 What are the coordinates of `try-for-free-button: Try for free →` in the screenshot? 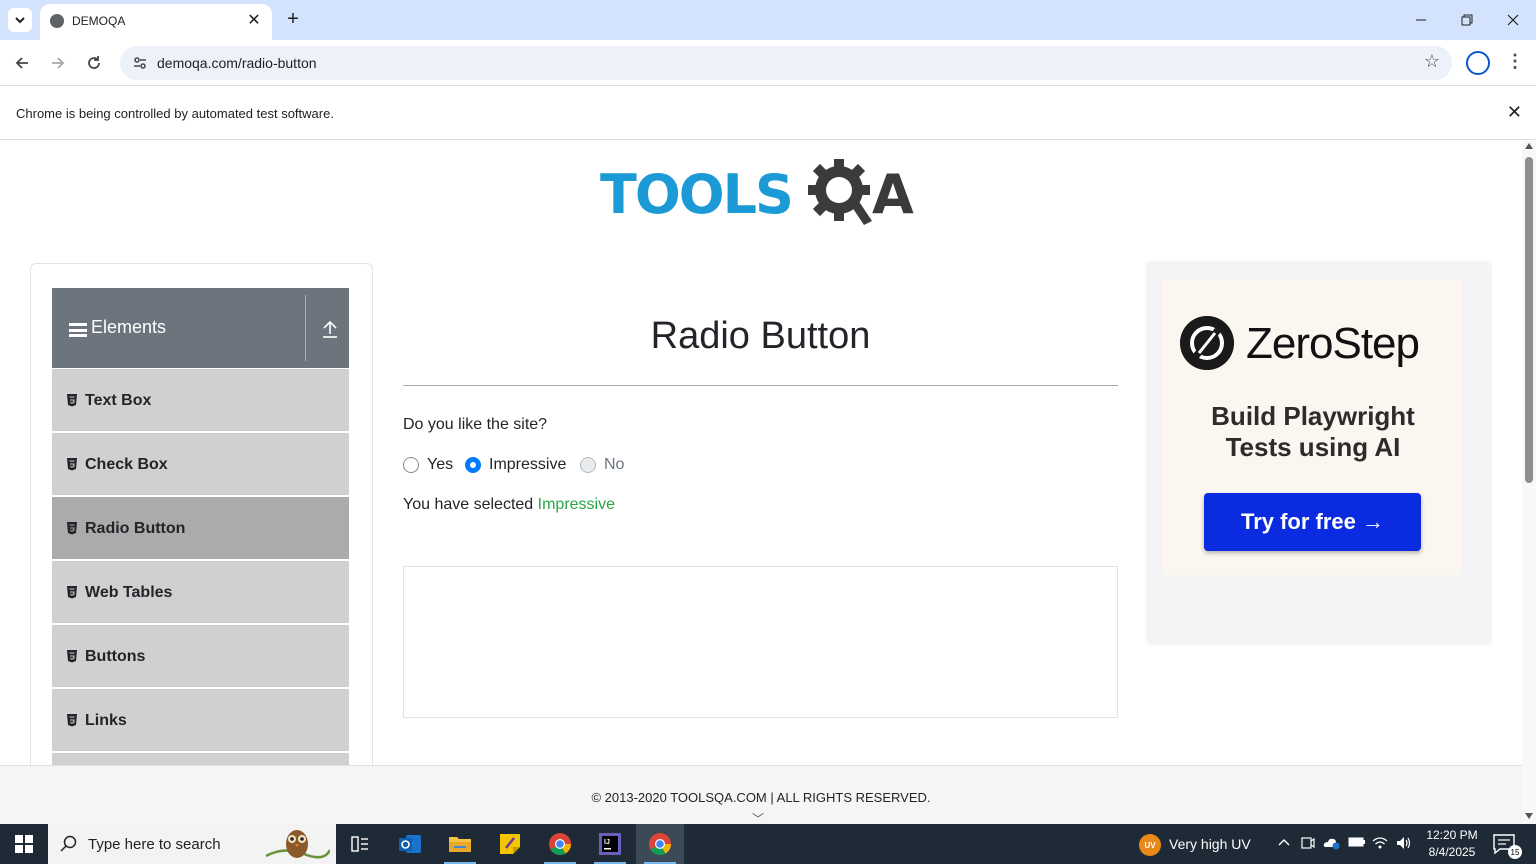 It's located at (1312, 522).